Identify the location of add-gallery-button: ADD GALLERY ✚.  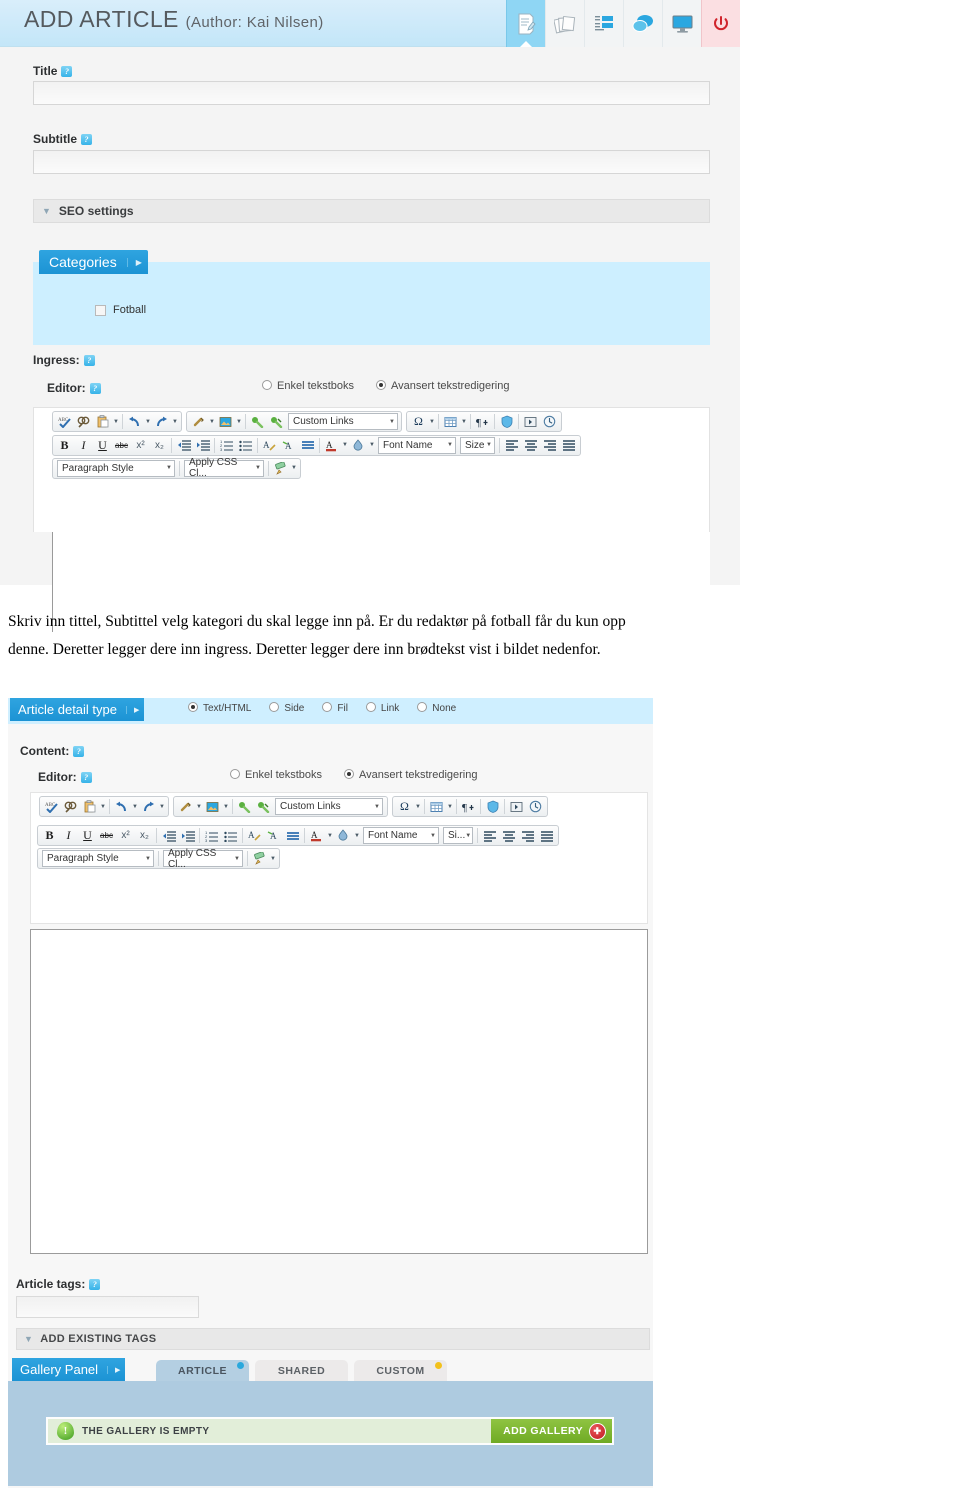
(551, 1431).